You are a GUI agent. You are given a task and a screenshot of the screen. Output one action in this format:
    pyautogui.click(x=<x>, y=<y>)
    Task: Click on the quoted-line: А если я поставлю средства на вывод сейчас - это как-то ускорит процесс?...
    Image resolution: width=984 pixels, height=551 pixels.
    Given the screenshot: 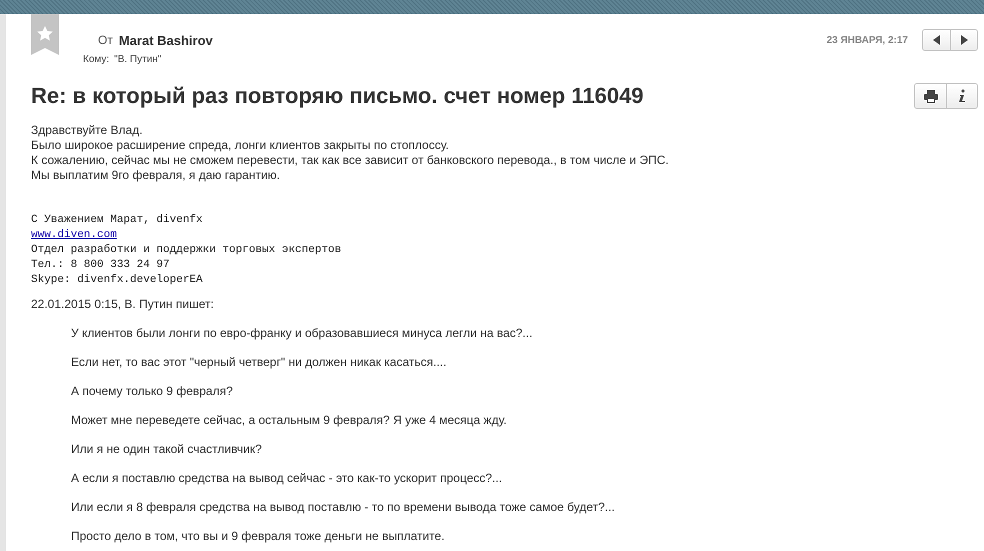 What is the action you would take?
    pyautogui.click(x=287, y=478)
    